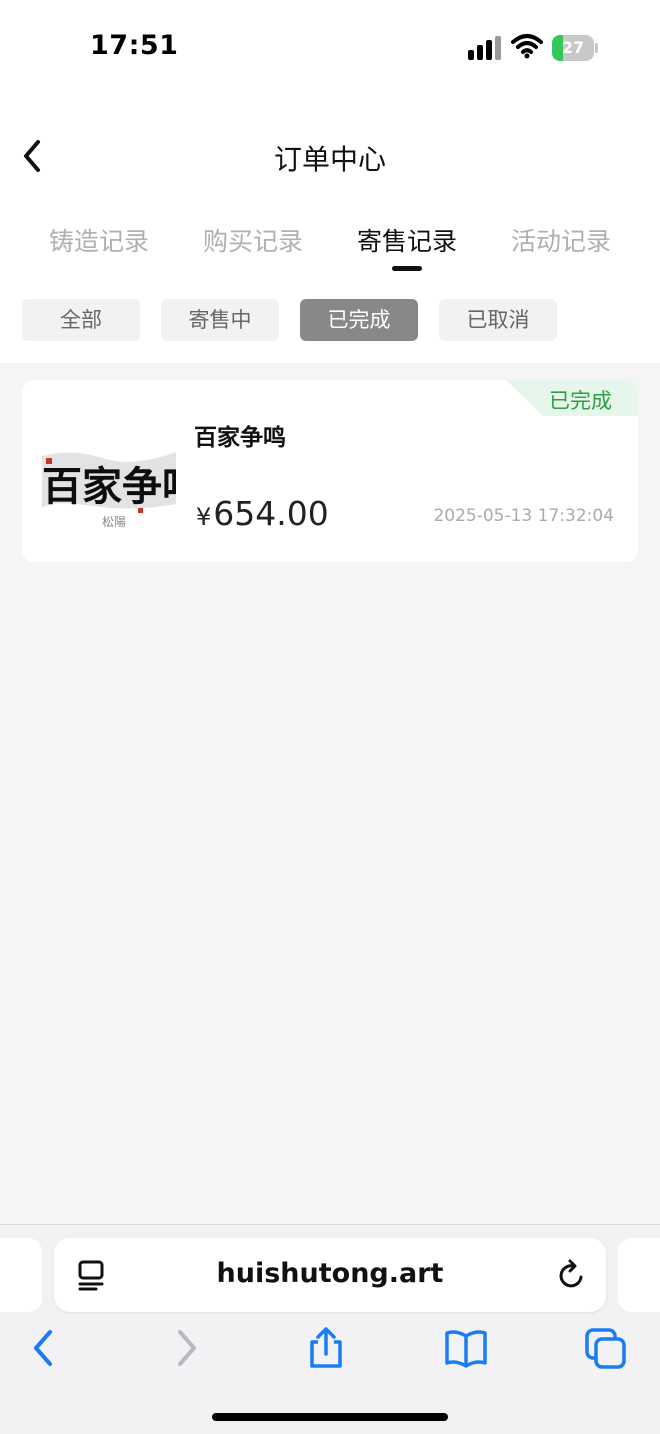  I want to click on record-tabs: 铸造记录 购买记录 寄售记录 活动记录, so click(330, 252).